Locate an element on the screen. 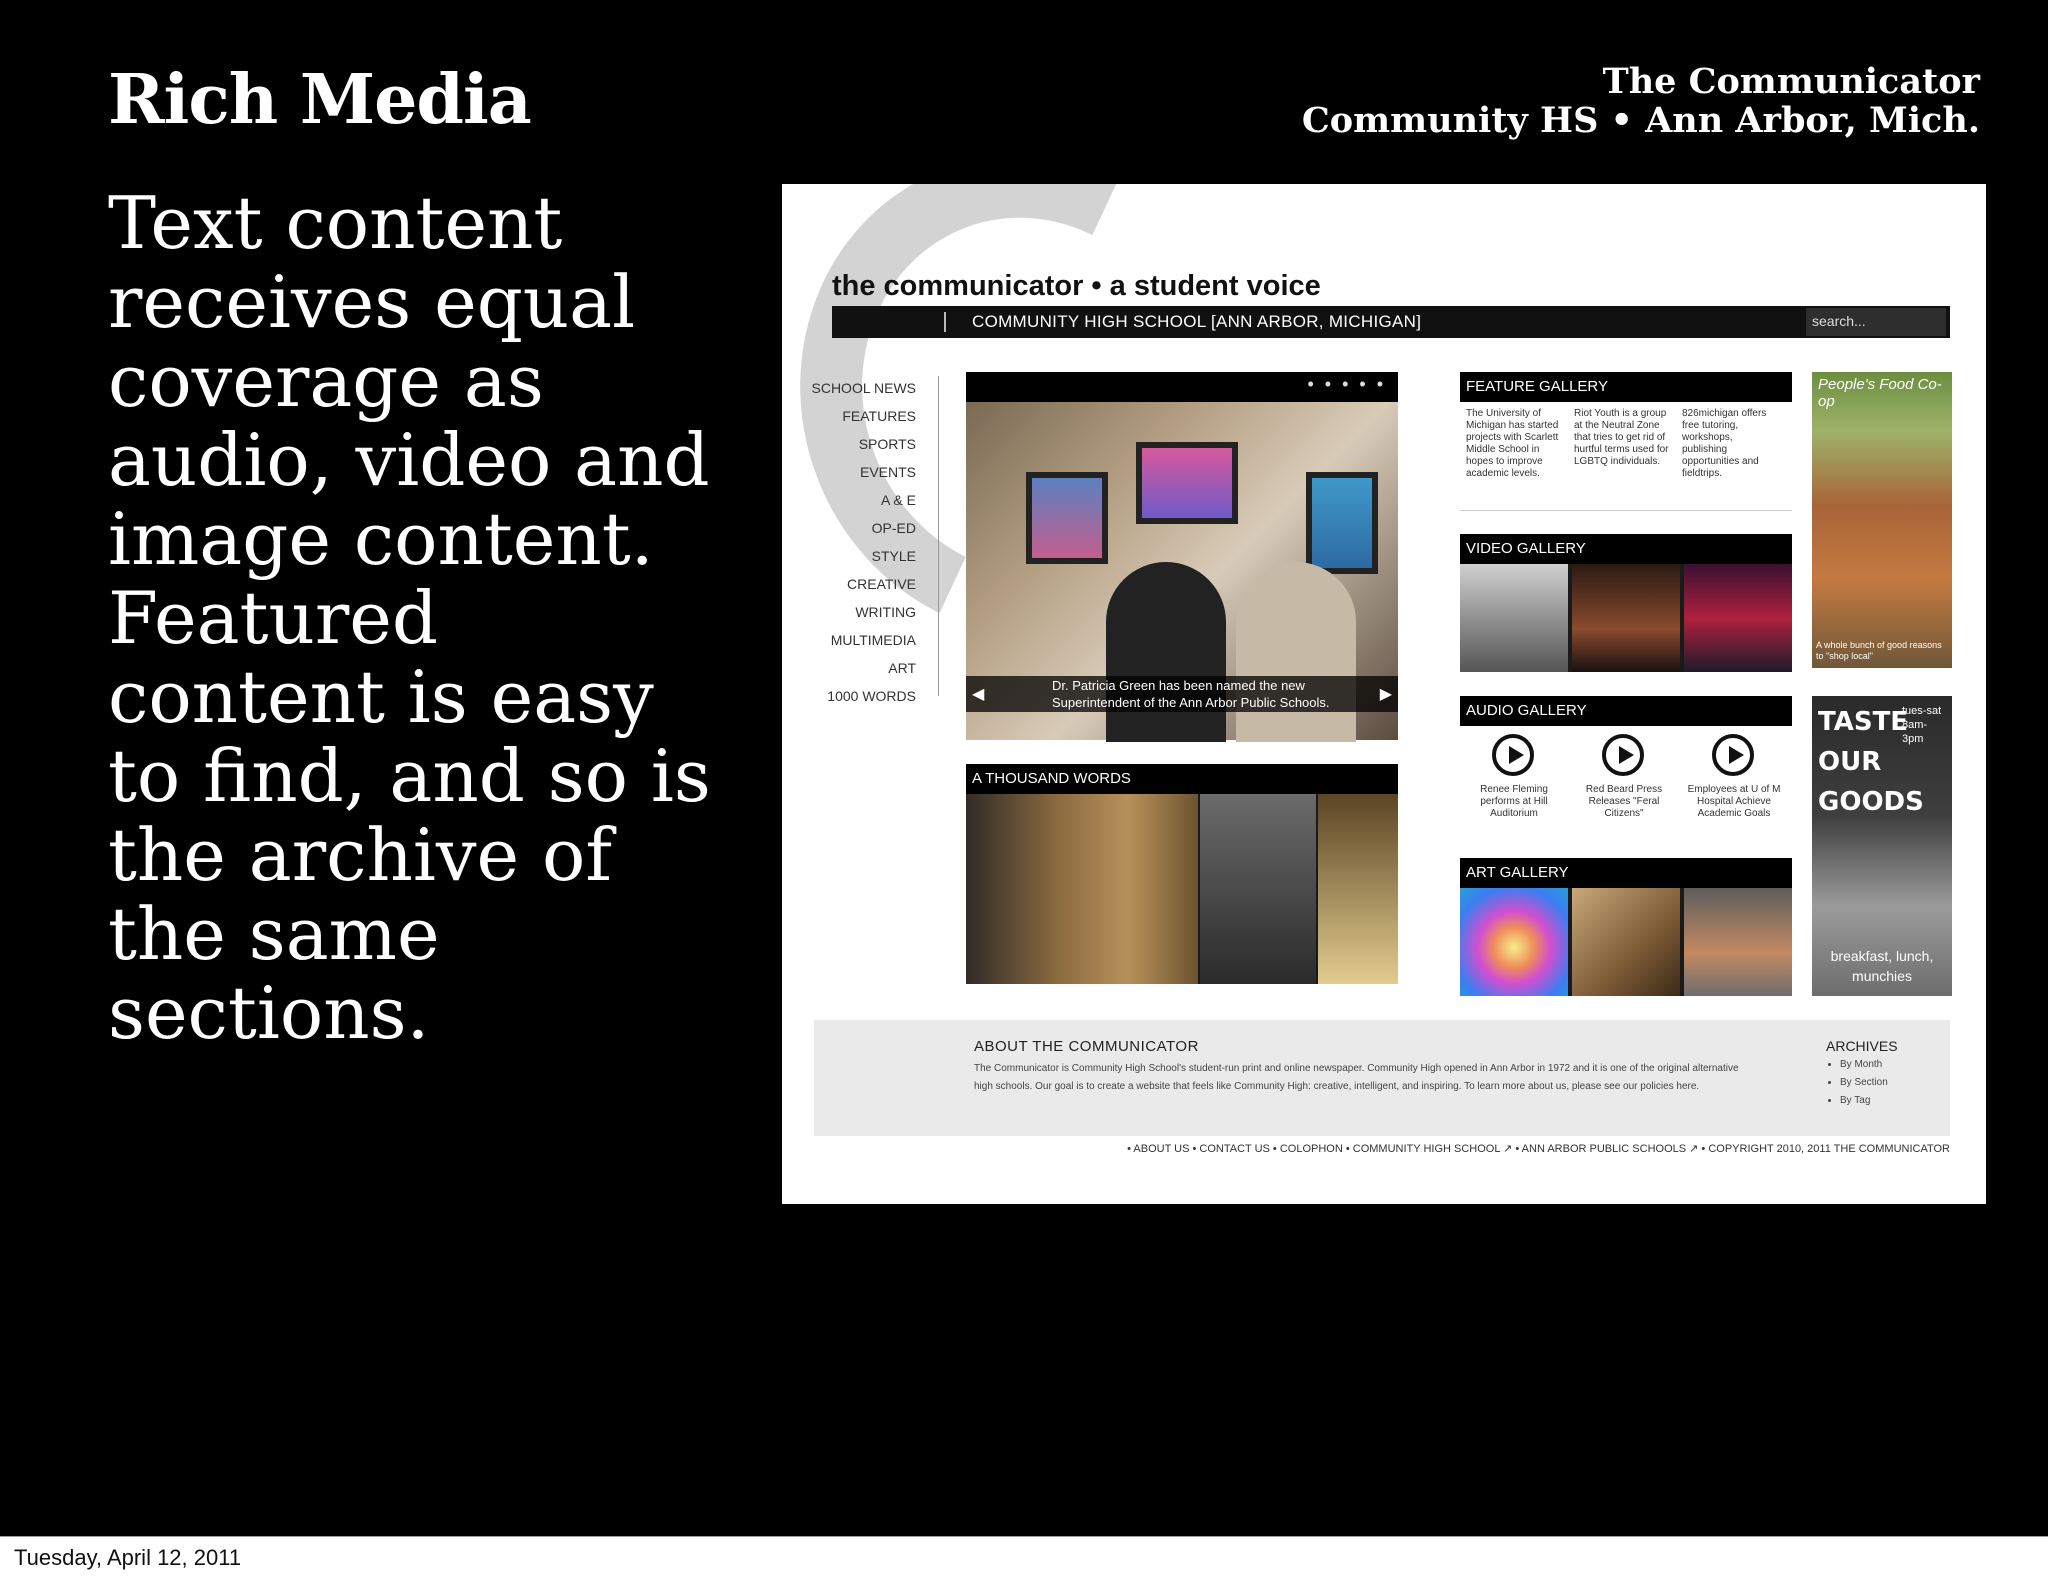 The image size is (2048, 1577). next-arrow-icon: ▶ is located at coordinates (1386, 694).